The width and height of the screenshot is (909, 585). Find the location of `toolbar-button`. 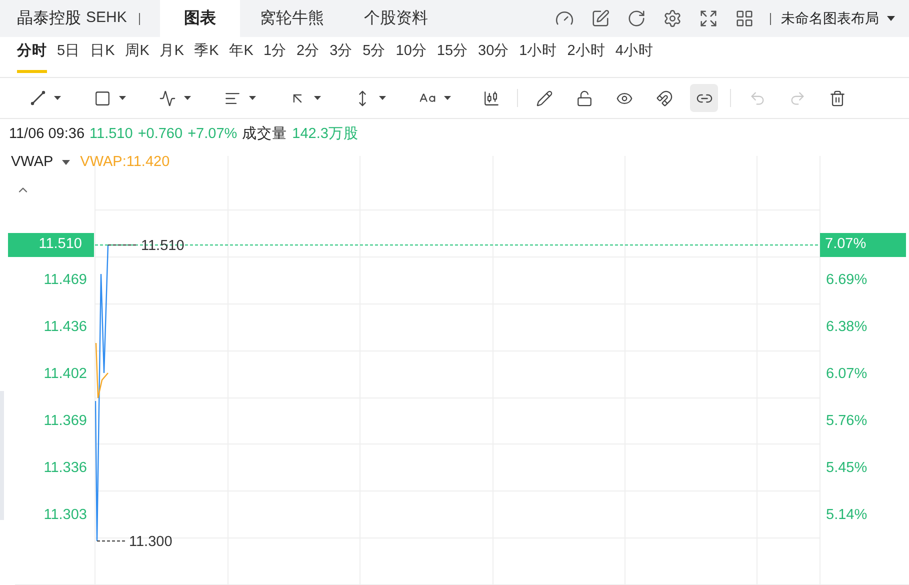

toolbar-button is located at coordinates (704, 98).